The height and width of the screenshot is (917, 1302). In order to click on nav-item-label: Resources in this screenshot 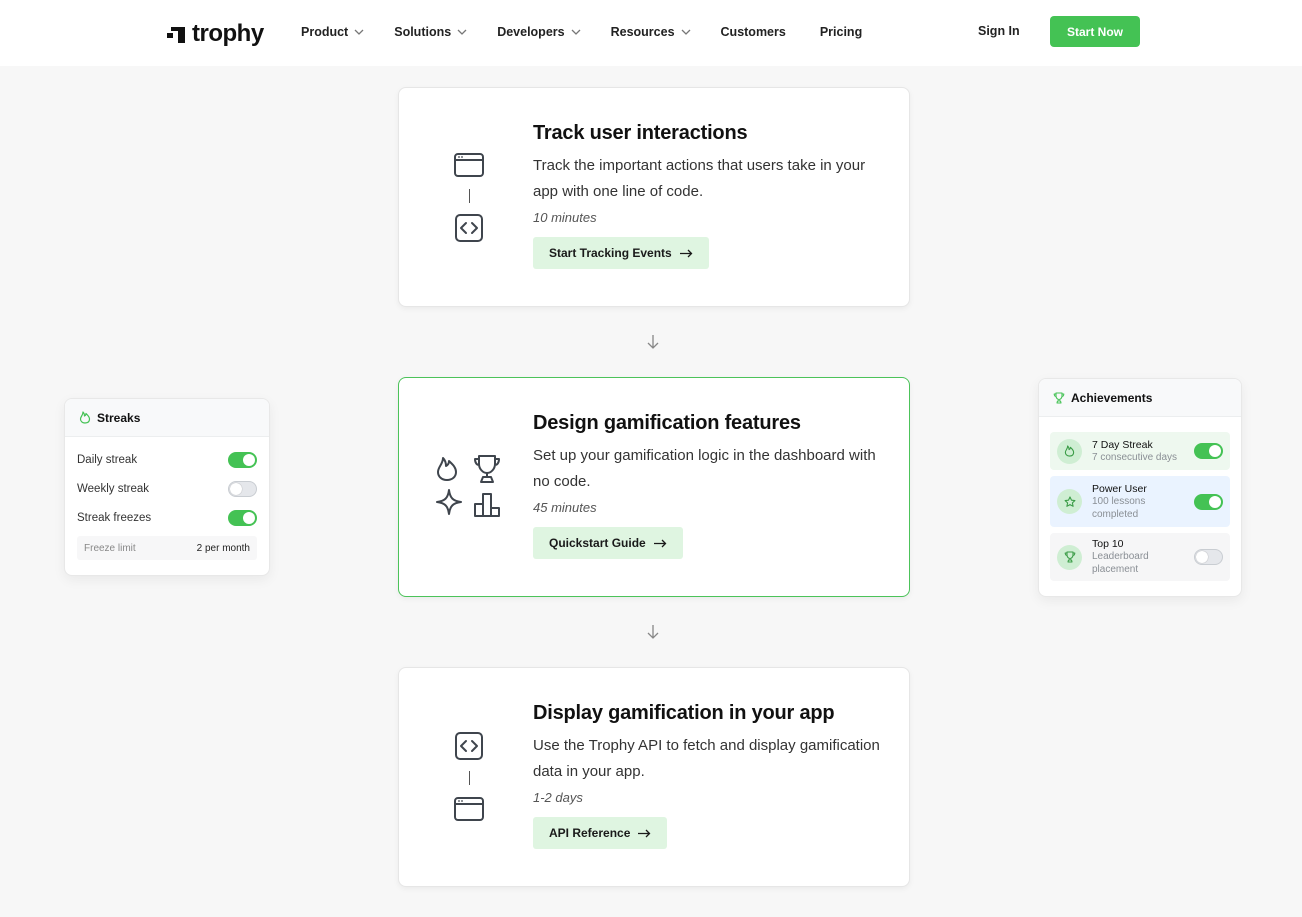, I will do `click(642, 32)`.